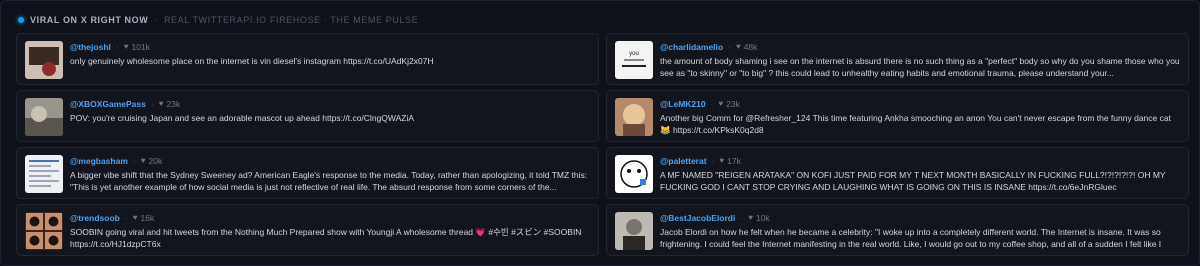 Image resolution: width=1200 pixels, height=266 pixels. Describe the element at coordinates (90, 47) in the screenshot. I see `post-handle: @thejoshl` at that location.